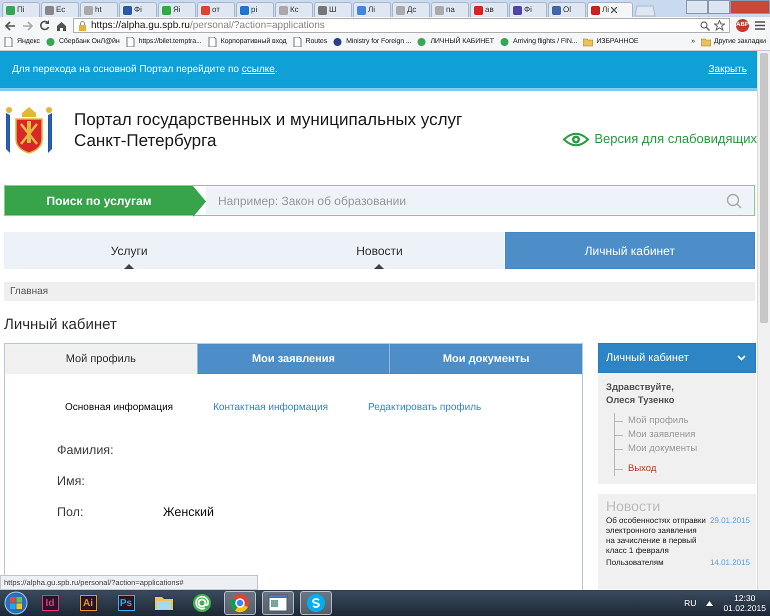 The width and height of the screenshot is (770, 616). I want to click on star-icon, so click(719, 25).